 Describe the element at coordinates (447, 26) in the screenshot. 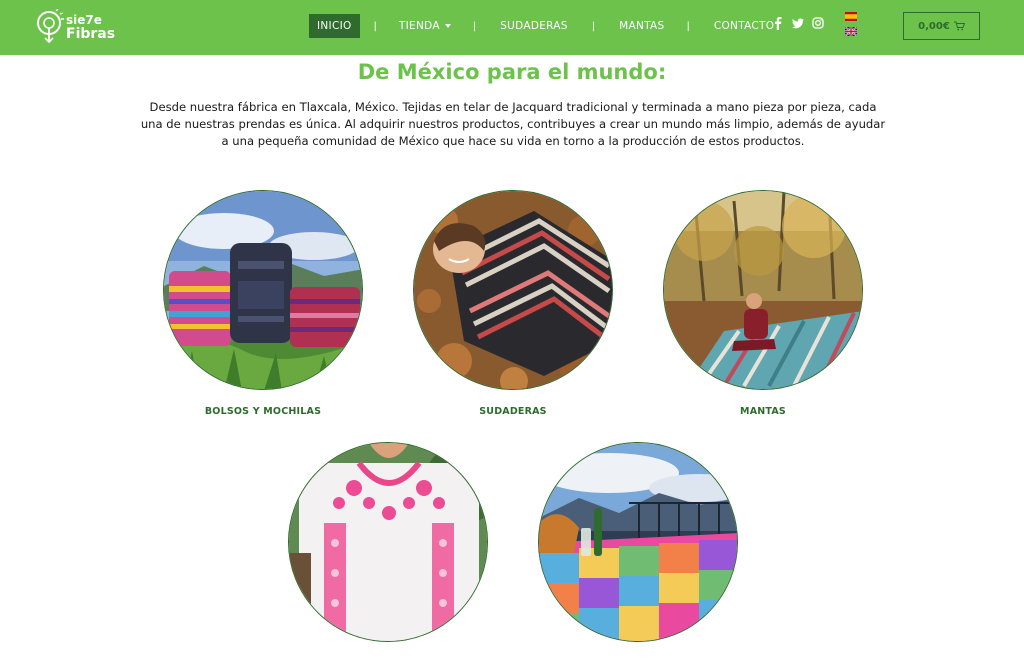

I see `chevron-down-icon` at that location.